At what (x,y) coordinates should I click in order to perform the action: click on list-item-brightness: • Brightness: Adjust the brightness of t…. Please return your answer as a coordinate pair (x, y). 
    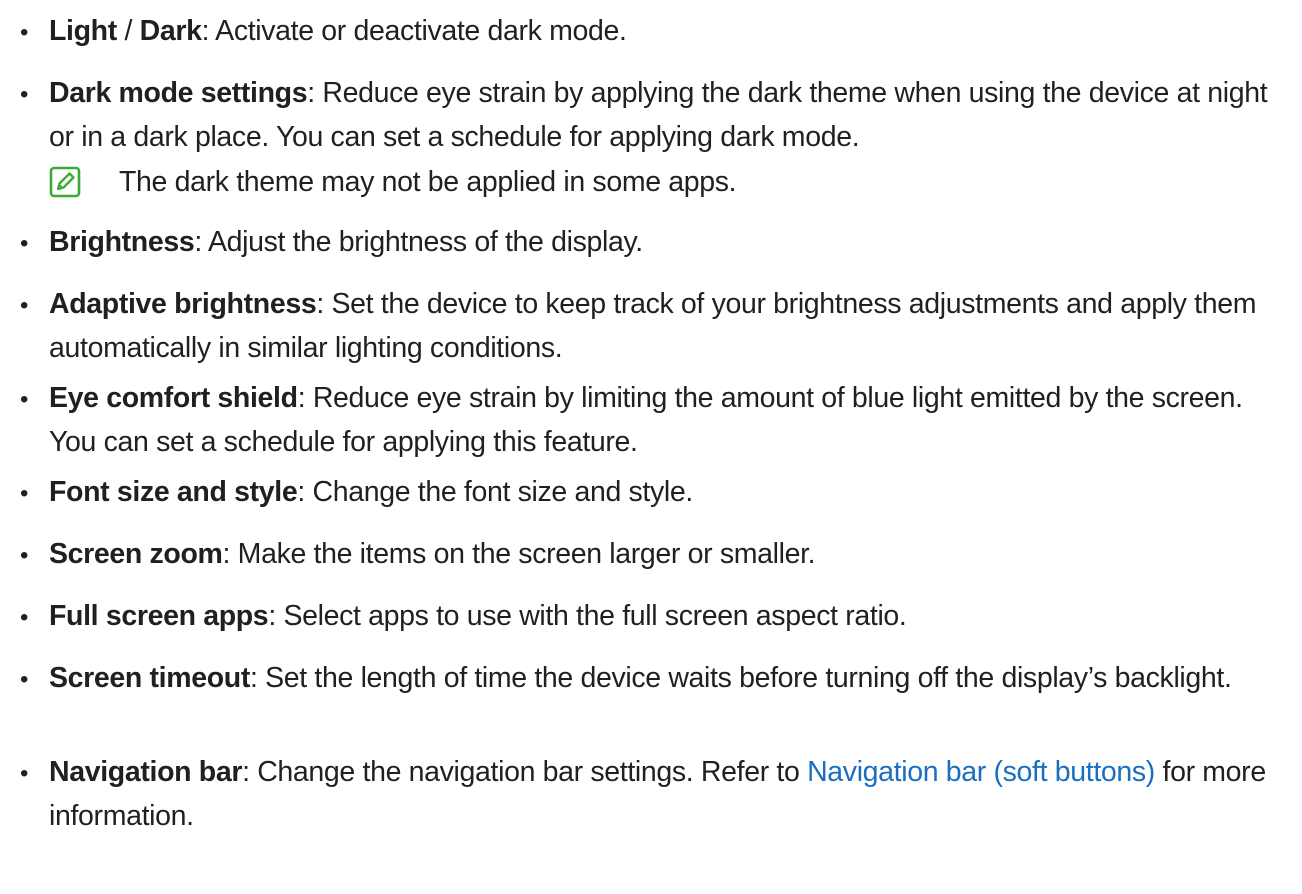
    Looking at the image, I should click on (651, 244).